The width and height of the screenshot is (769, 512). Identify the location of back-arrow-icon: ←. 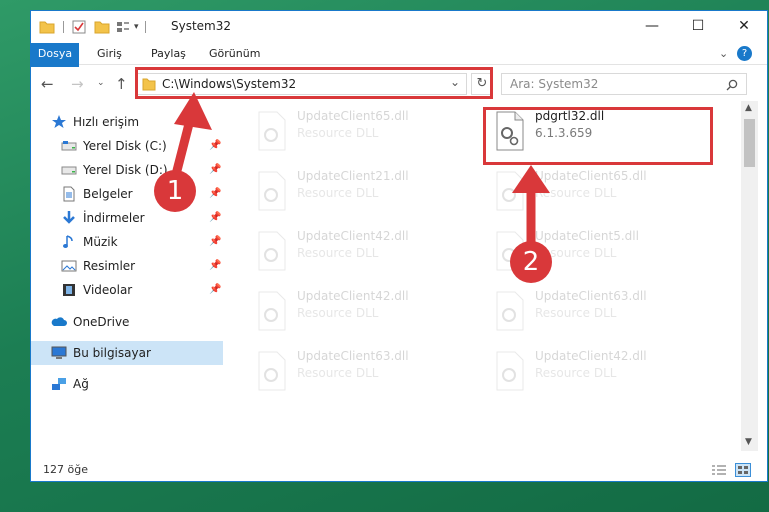
(47, 84).